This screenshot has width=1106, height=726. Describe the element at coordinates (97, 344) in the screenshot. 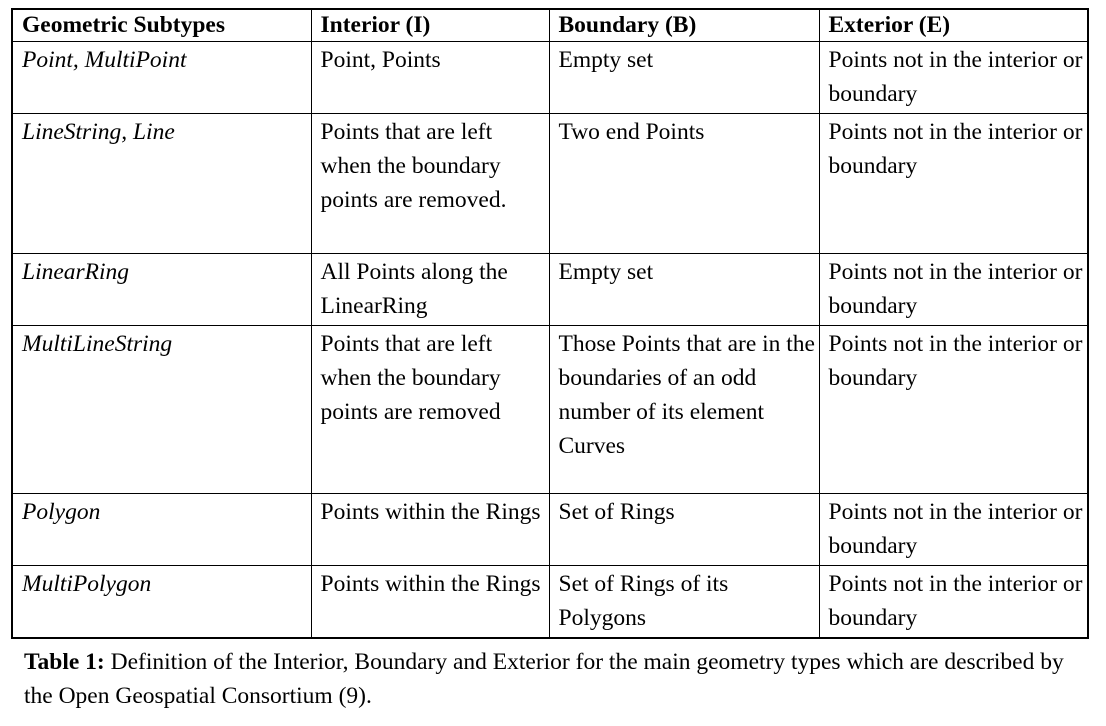

I see `cell-text: MultiLineString` at that location.